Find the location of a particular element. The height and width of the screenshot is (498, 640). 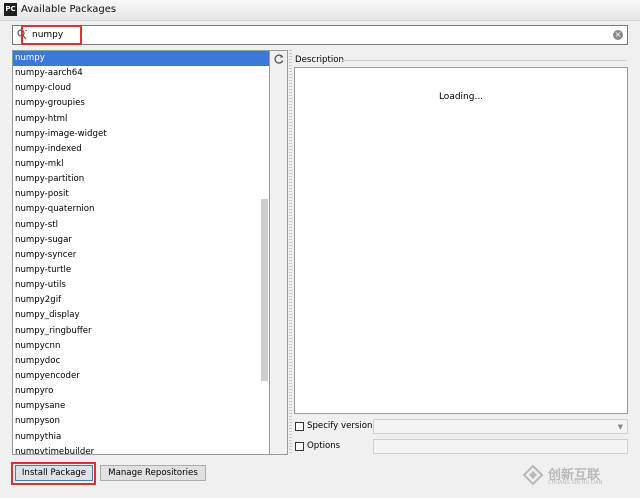

package-list-item: numpy-utils is located at coordinates (141, 285).